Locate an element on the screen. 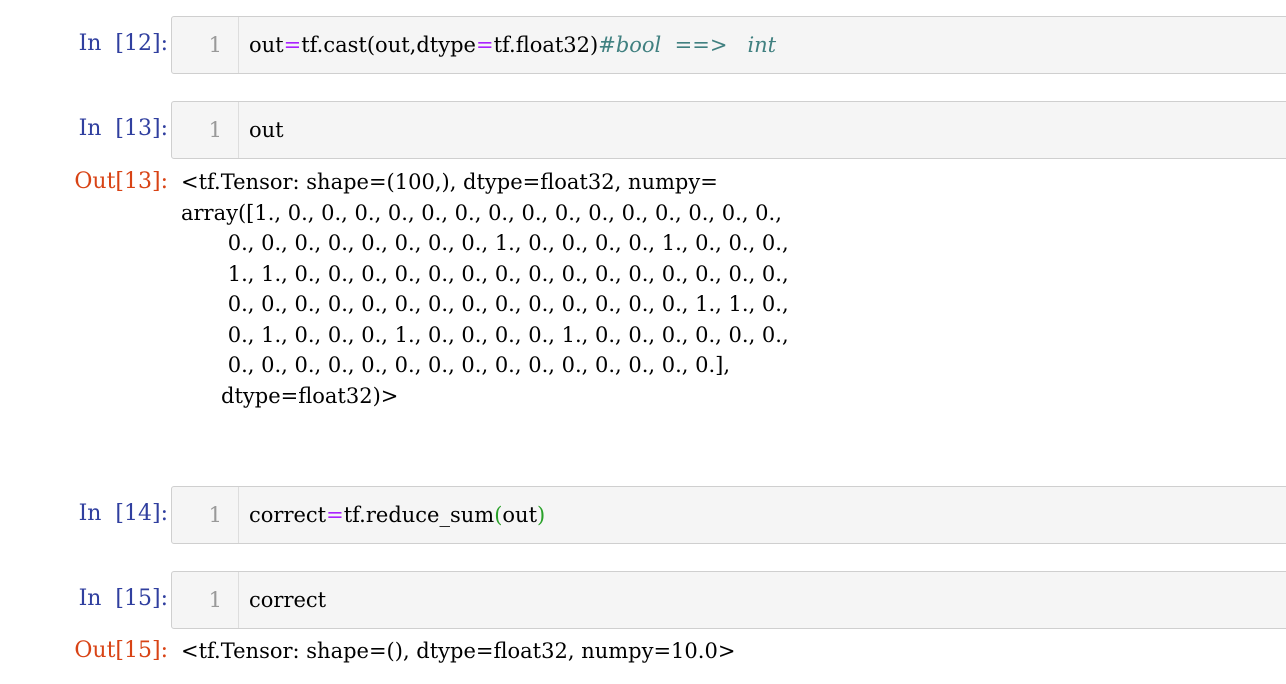 This screenshot has width=1286, height=684. code-token: tf.float32) is located at coordinates (546, 45).